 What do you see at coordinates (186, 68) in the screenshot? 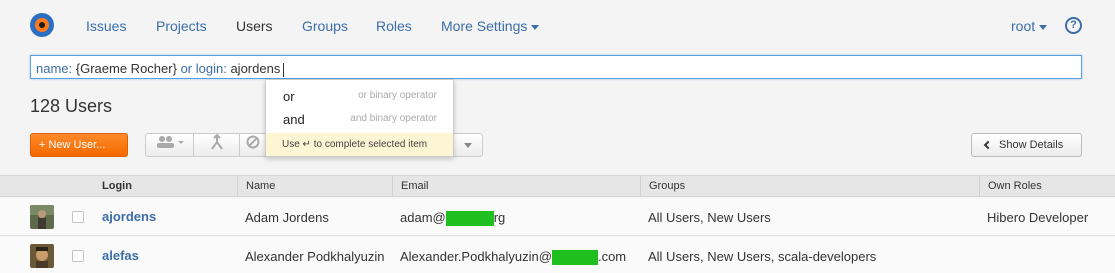
I see `query-operator: or` at bounding box center [186, 68].